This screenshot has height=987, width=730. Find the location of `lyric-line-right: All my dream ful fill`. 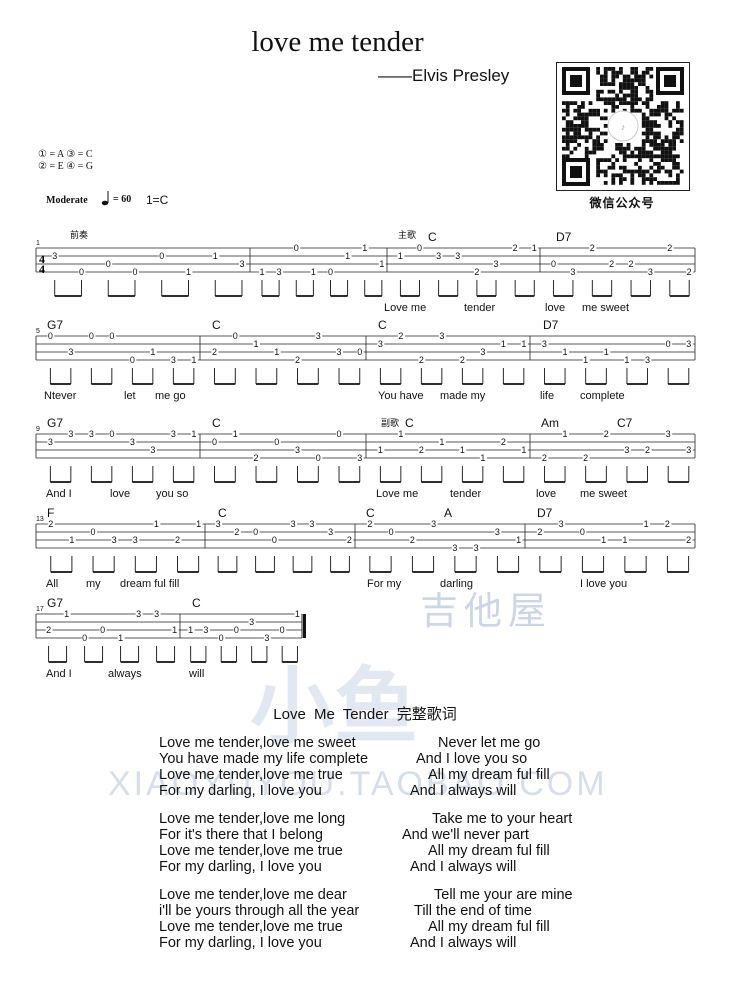

lyric-line-right: All my dream ful fill is located at coordinates (489, 927).